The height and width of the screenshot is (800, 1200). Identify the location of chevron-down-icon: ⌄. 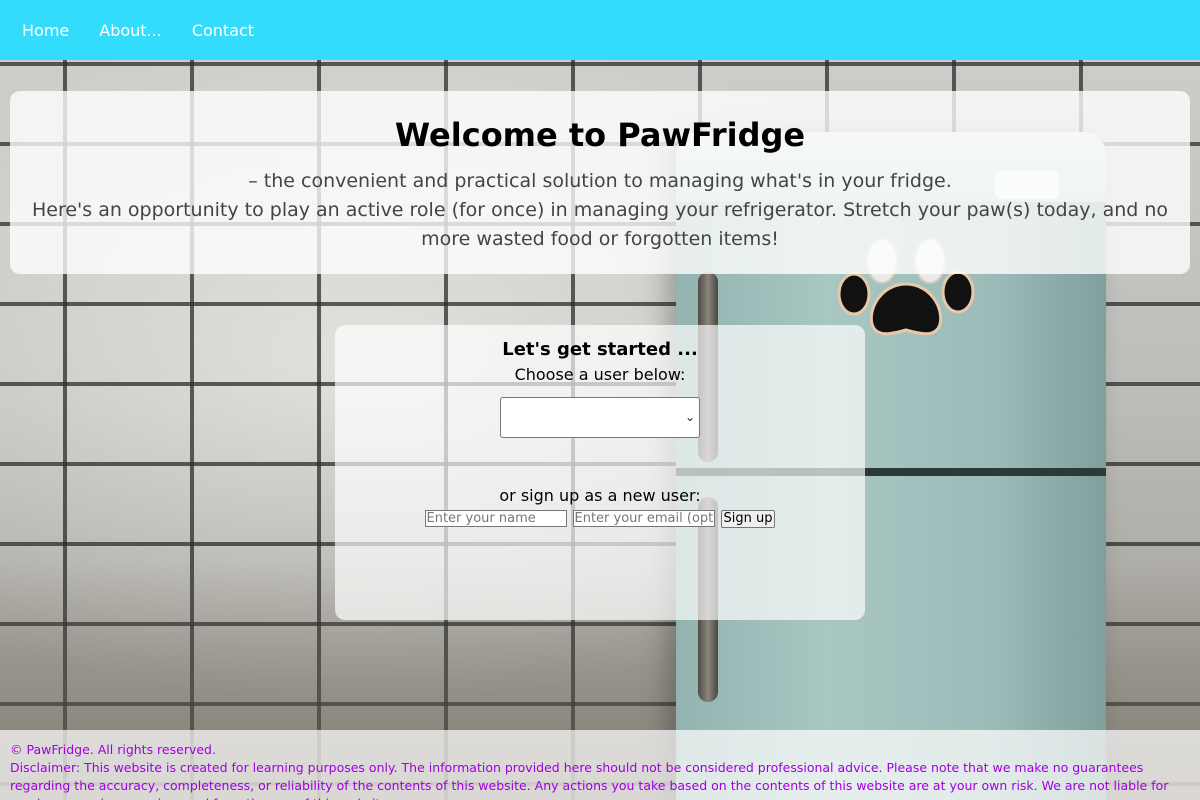
(689, 417).